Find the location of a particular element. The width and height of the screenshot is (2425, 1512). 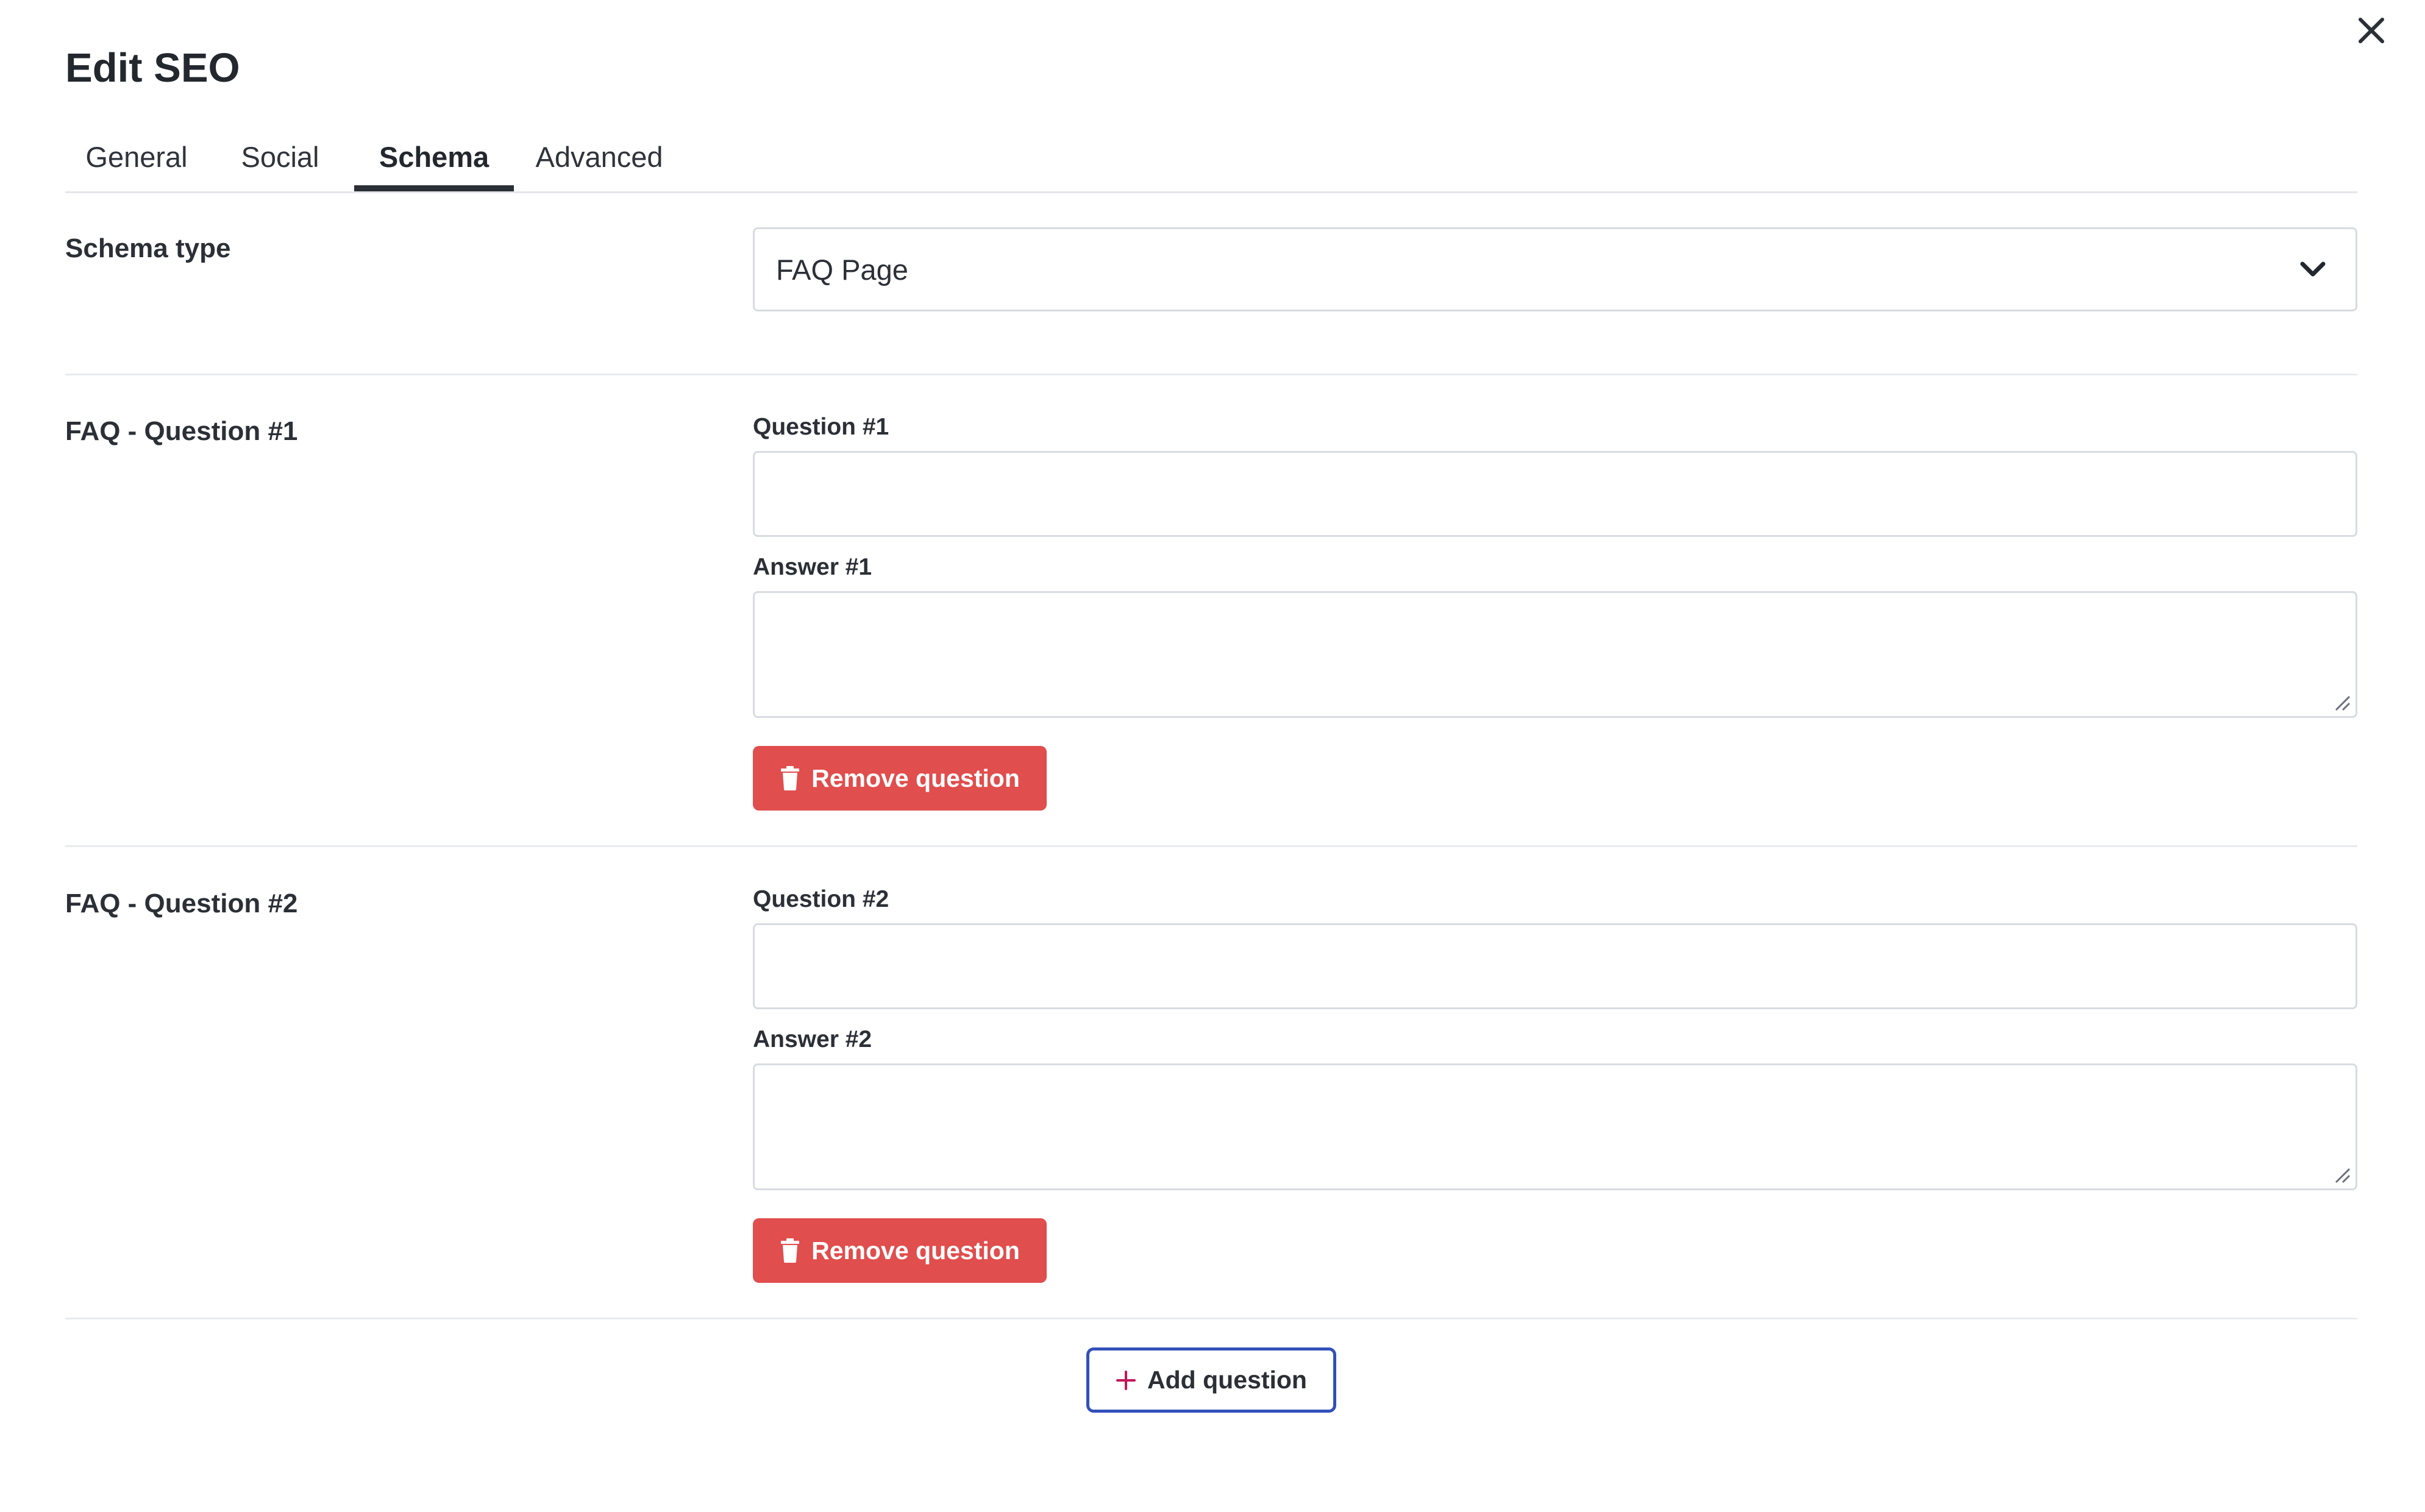

schema-type-select: FAQ Page is located at coordinates (1555, 269).